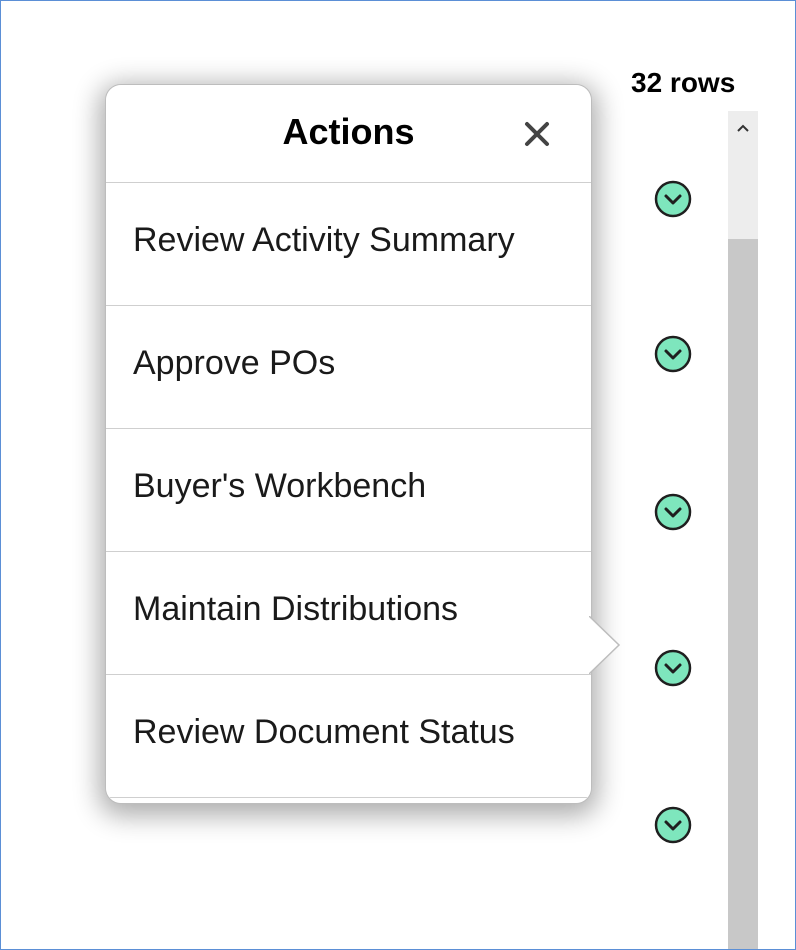  Describe the element at coordinates (348, 367) in the screenshot. I see `menu-item-approve-pos: Approve POs` at that location.